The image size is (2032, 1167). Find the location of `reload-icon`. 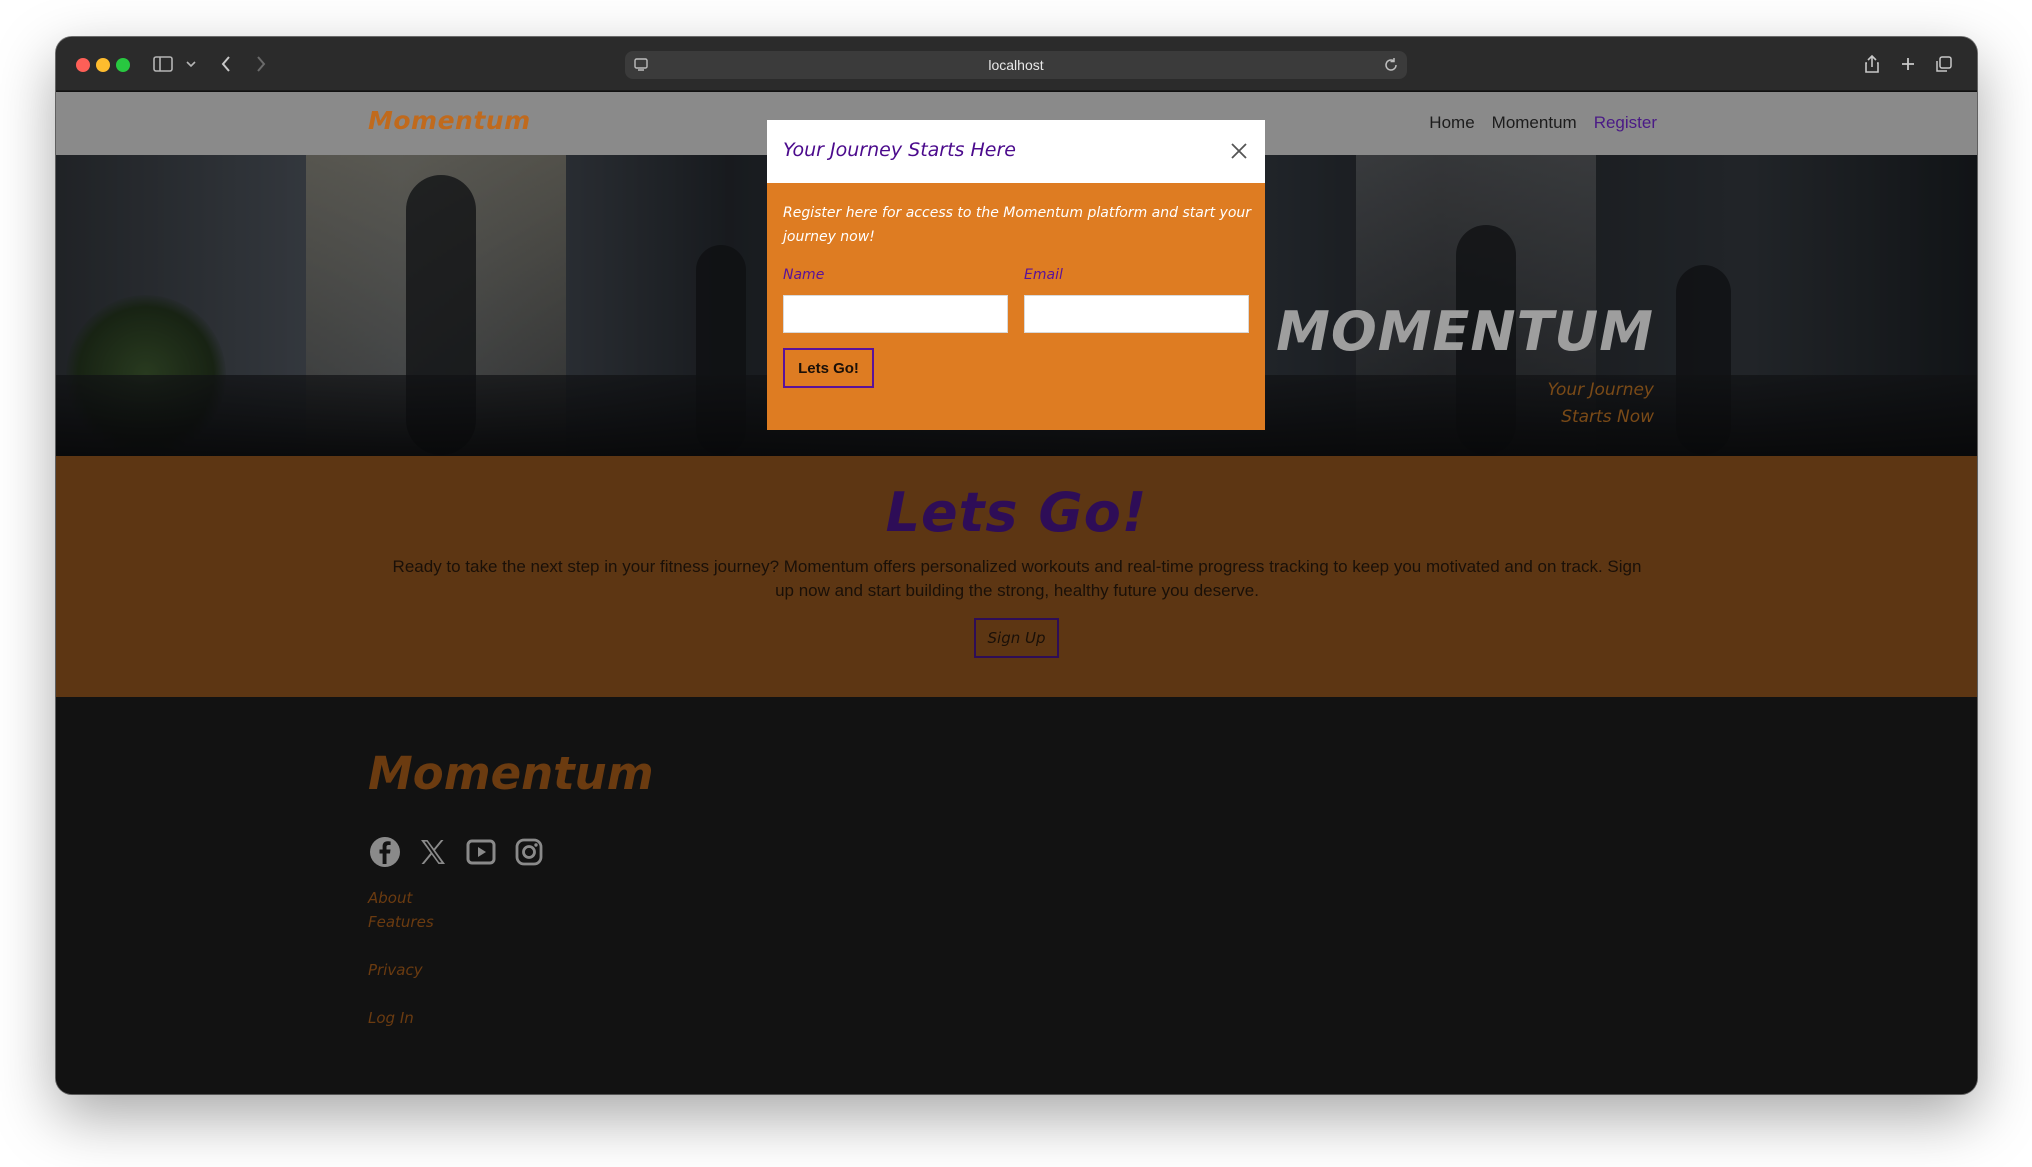

reload-icon is located at coordinates (1391, 66).